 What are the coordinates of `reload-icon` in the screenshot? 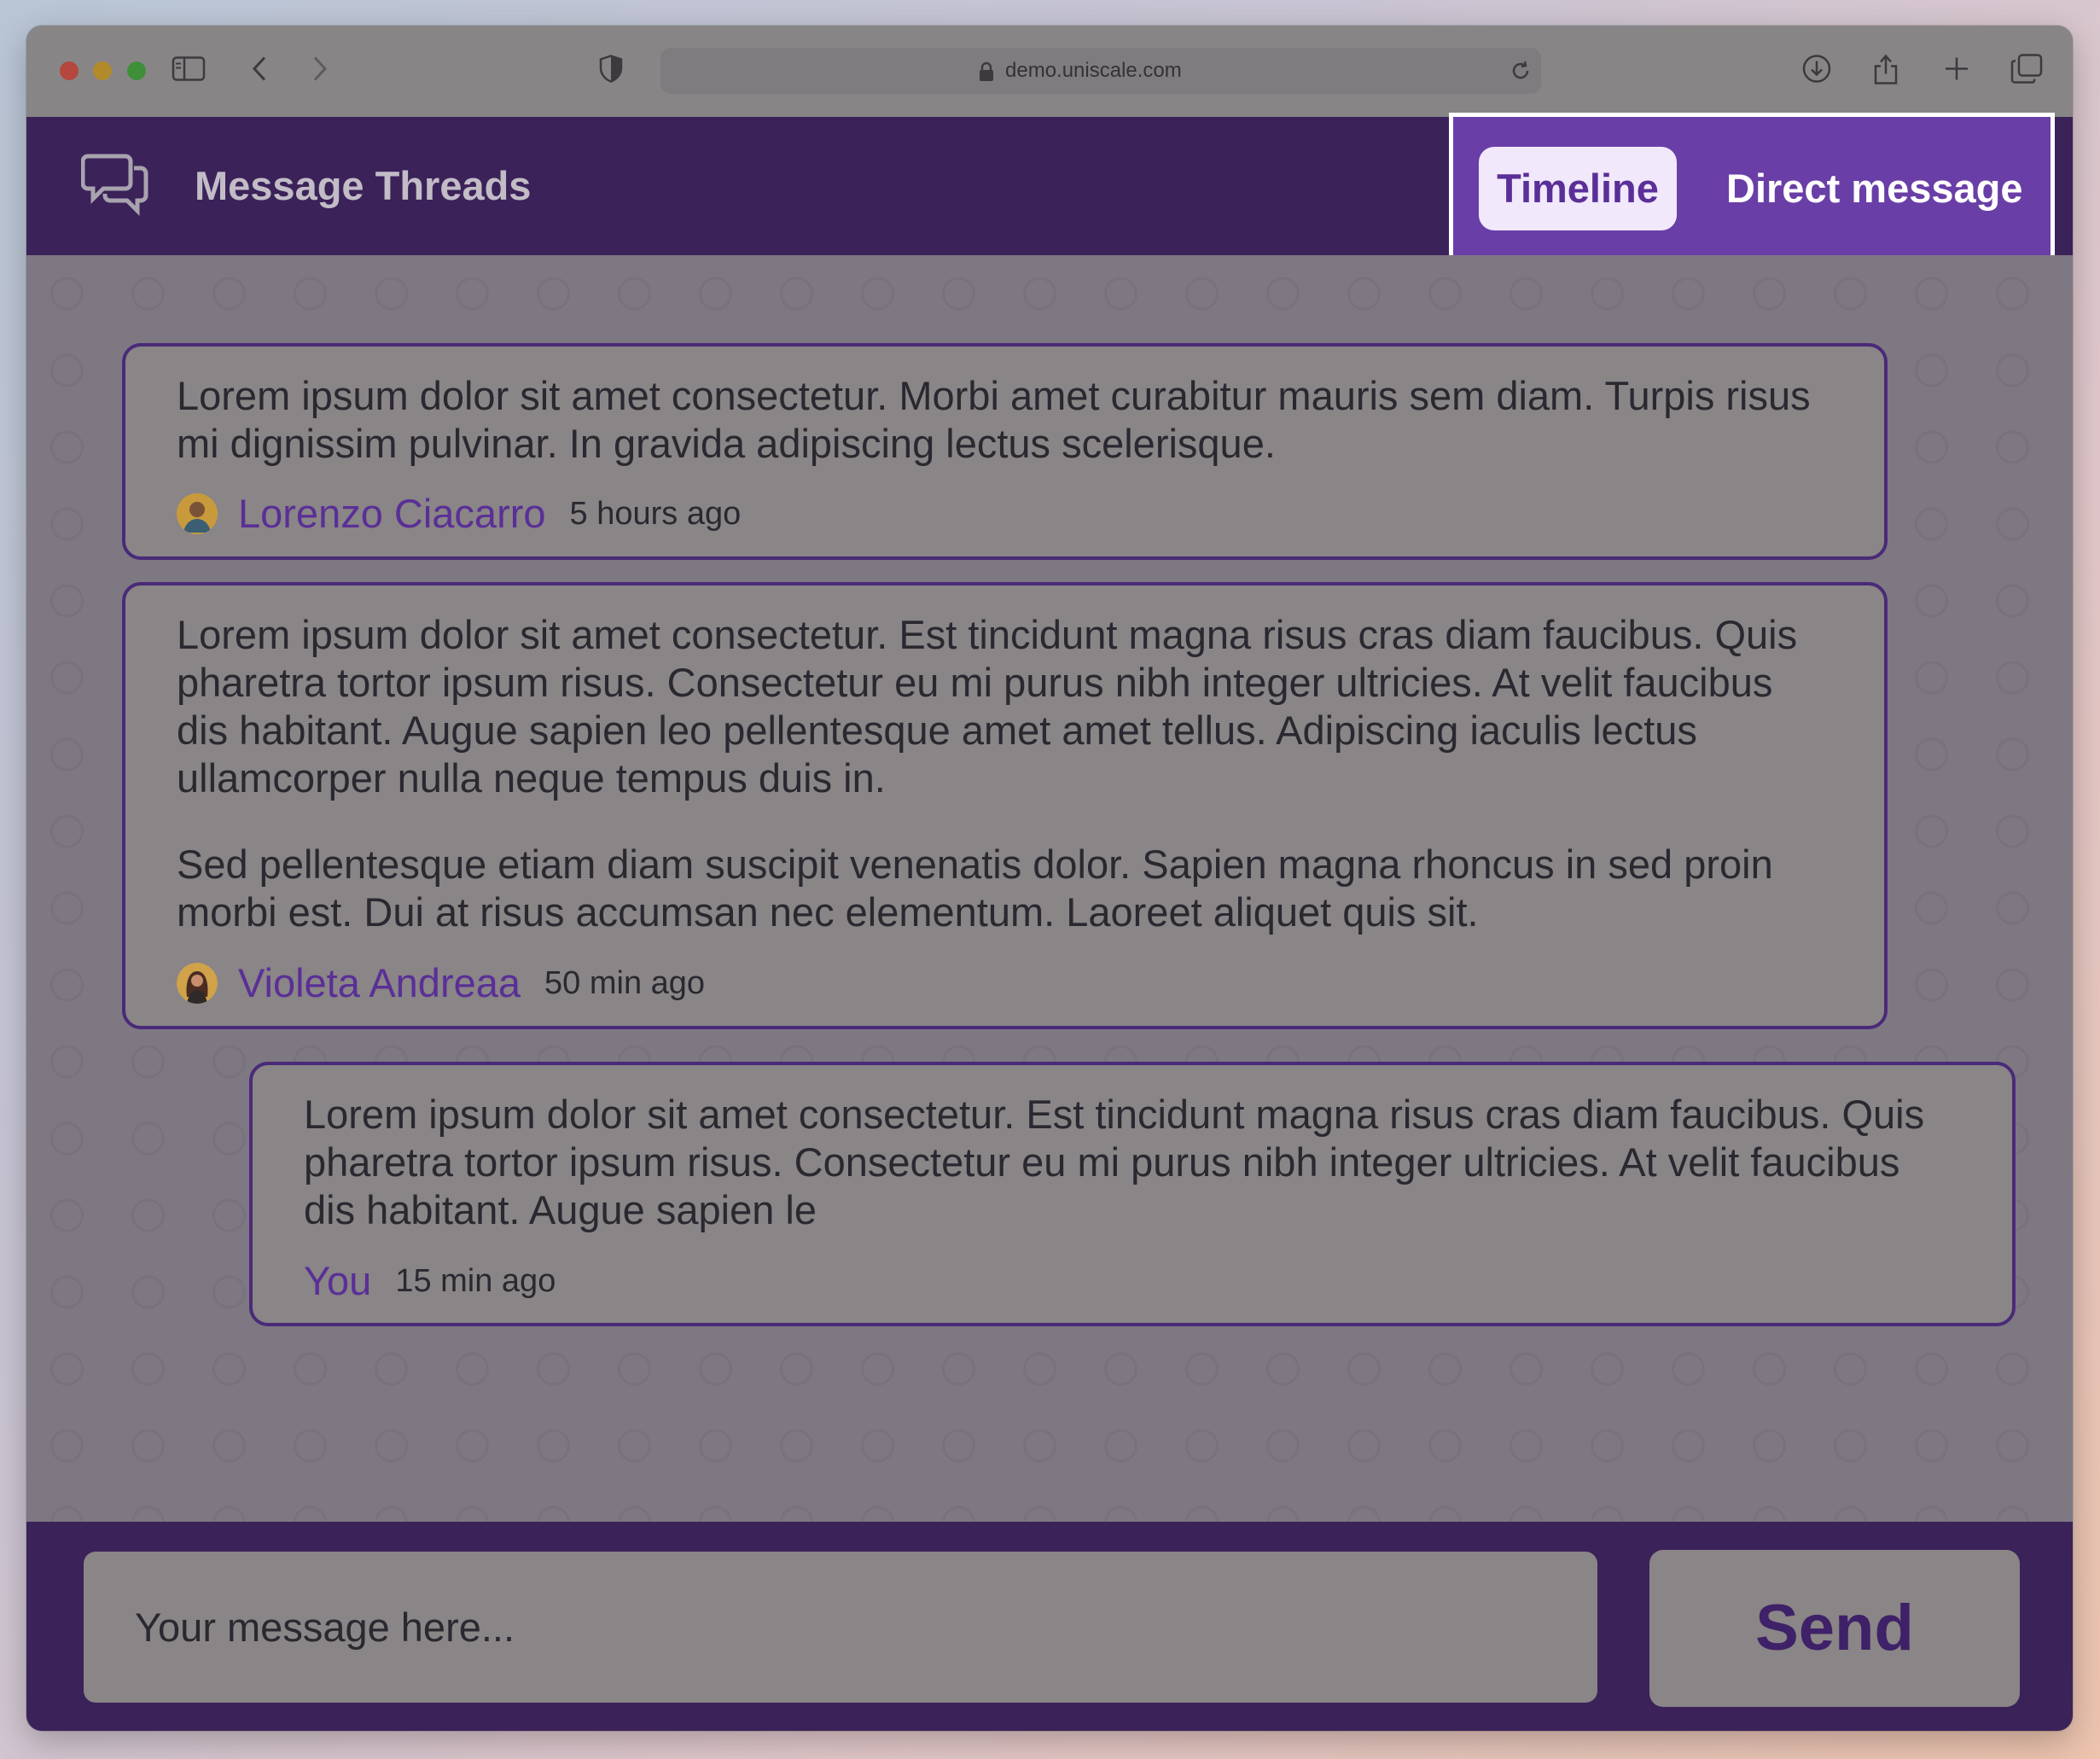 It's located at (1521, 73).